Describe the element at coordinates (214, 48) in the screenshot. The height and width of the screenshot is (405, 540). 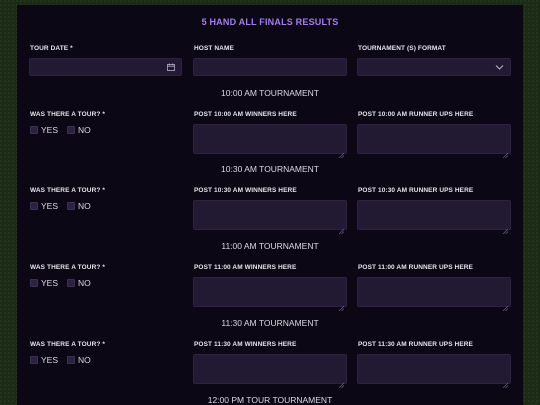
I see `host-name-label: HOST NAME` at that location.